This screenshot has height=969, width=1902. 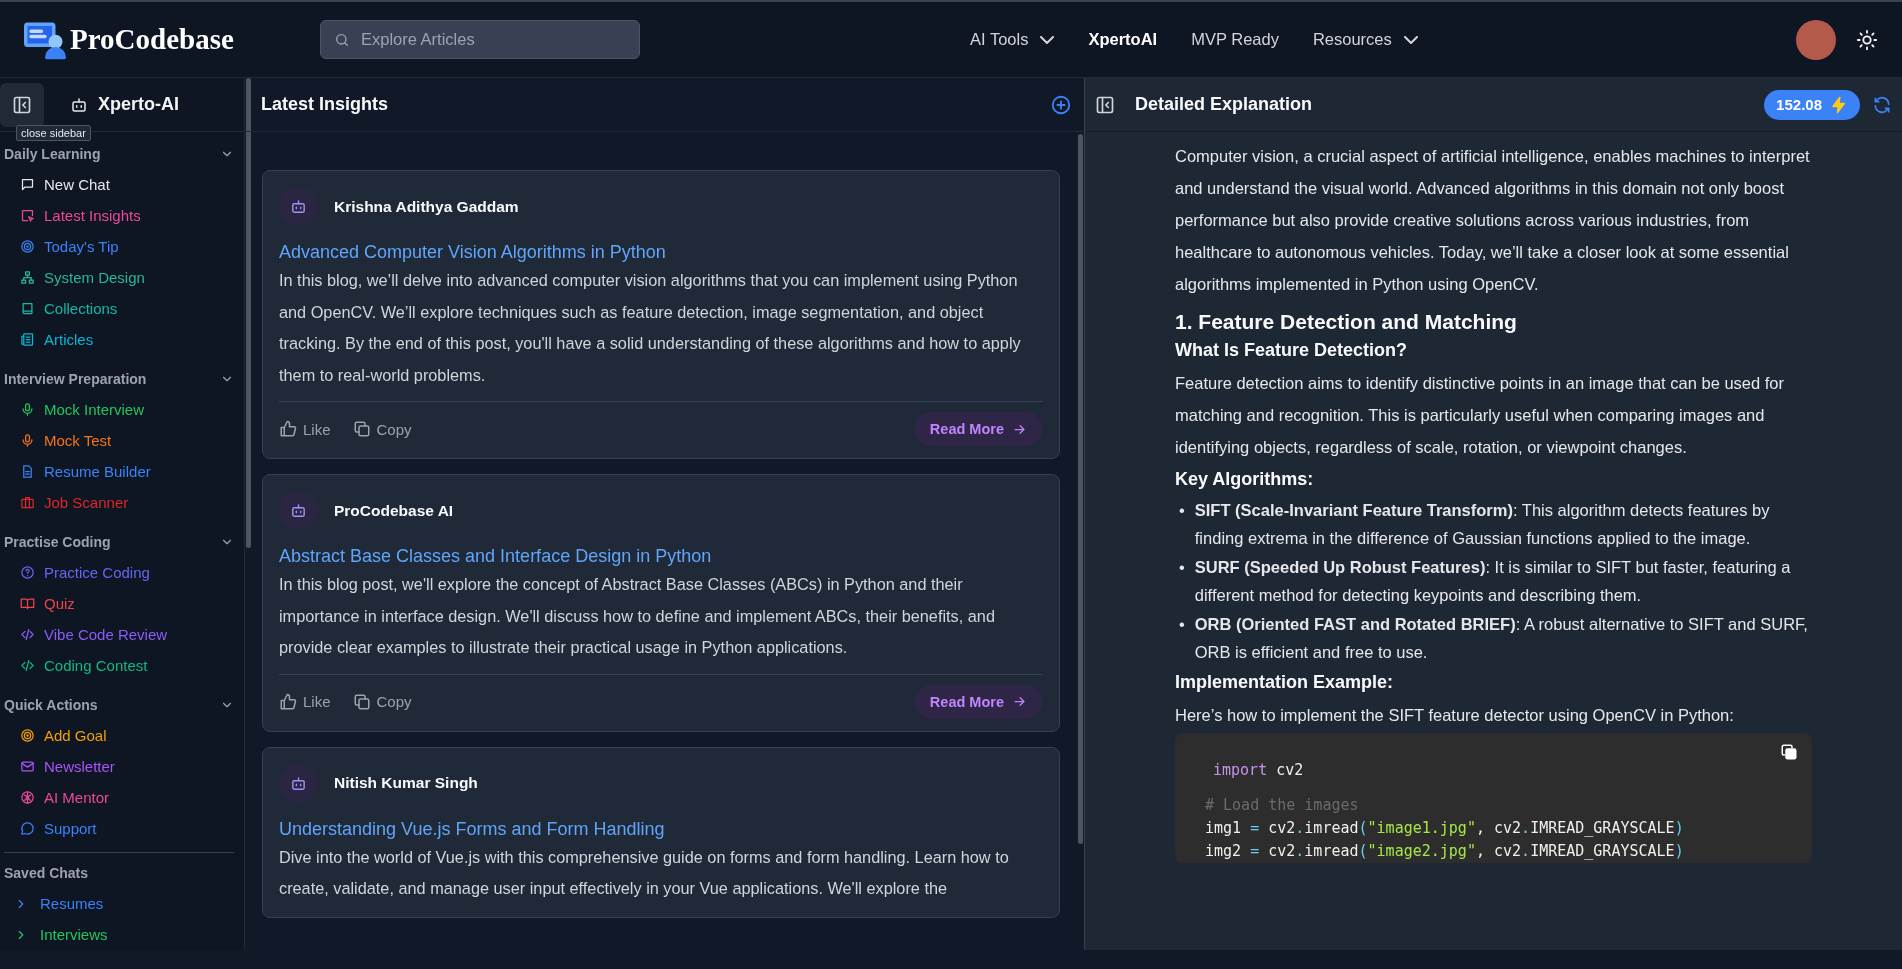 What do you see at coordinates (661, 252) in the screenshot?
I see `article-title: Advanced Computer Vision Algorithms in Python` at bounding box center [661, 252].